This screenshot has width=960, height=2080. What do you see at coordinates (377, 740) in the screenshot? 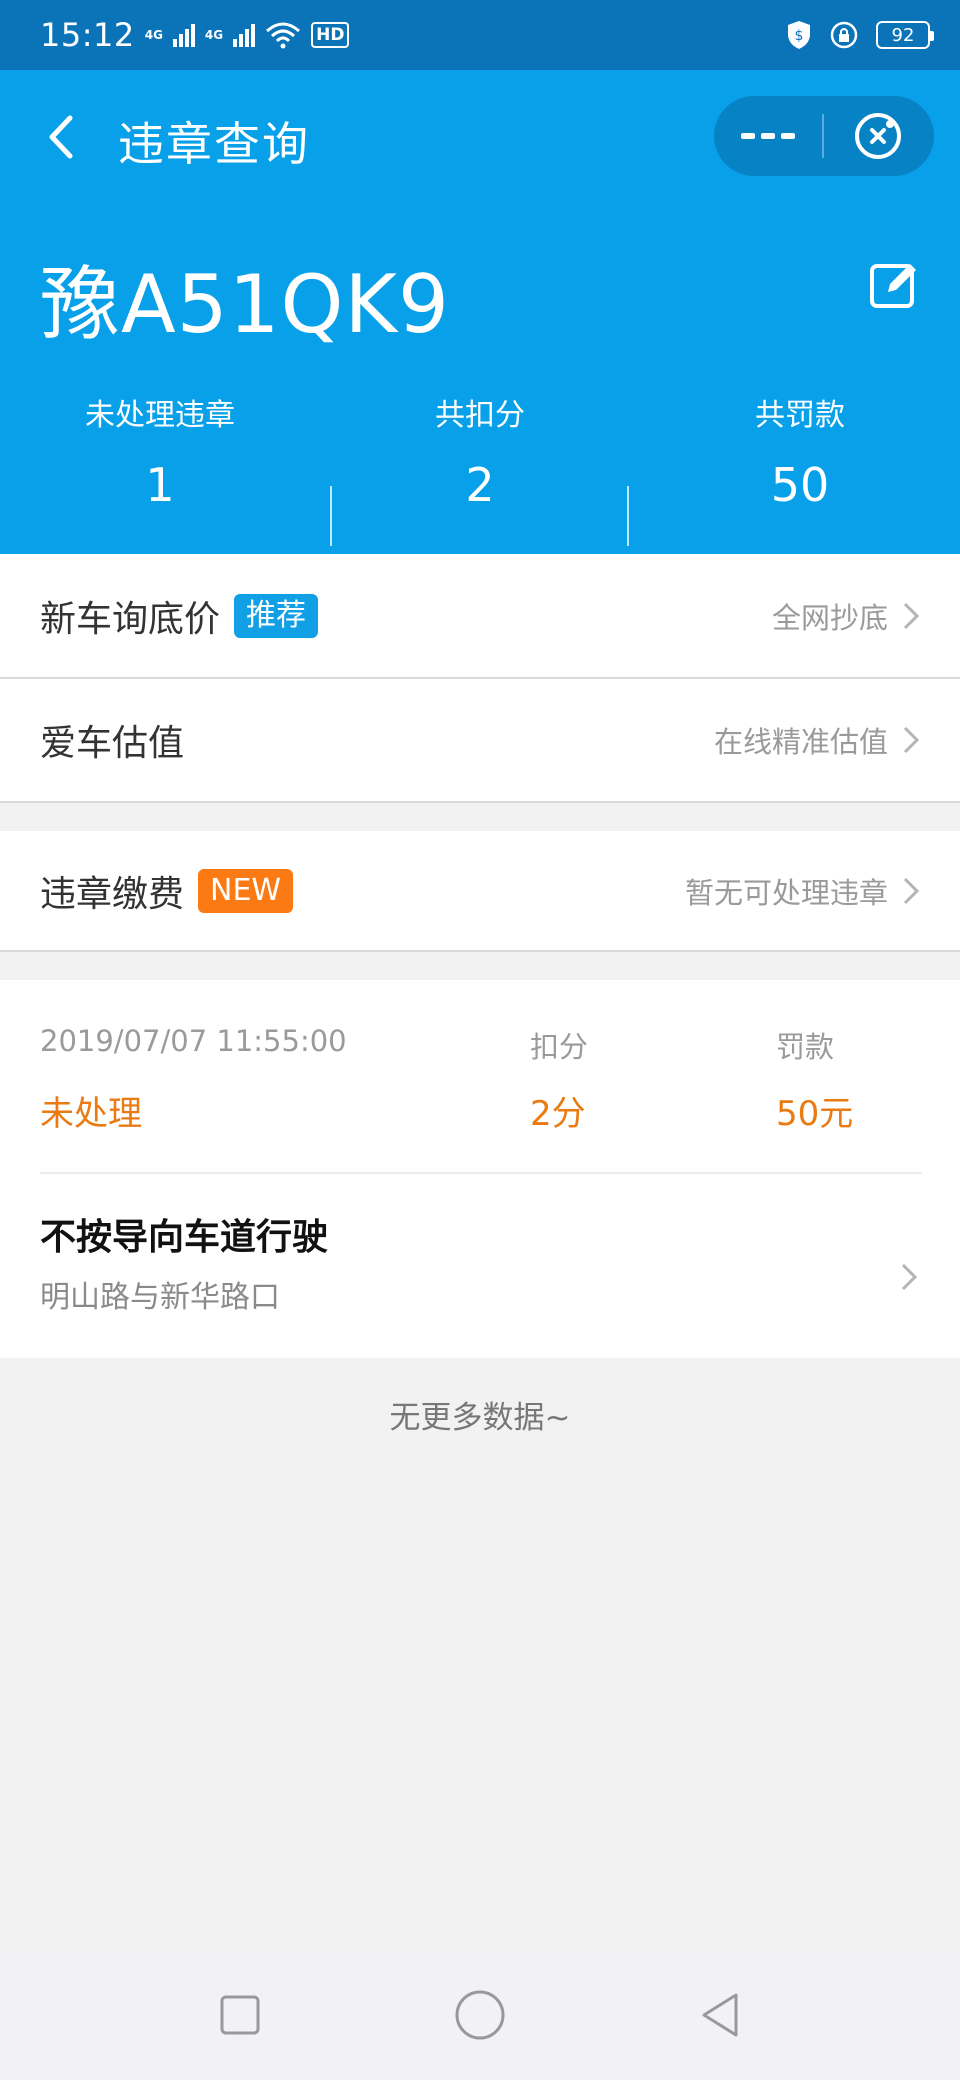
I see `row-left: 爱车估值` at bounding box center [377, 740].